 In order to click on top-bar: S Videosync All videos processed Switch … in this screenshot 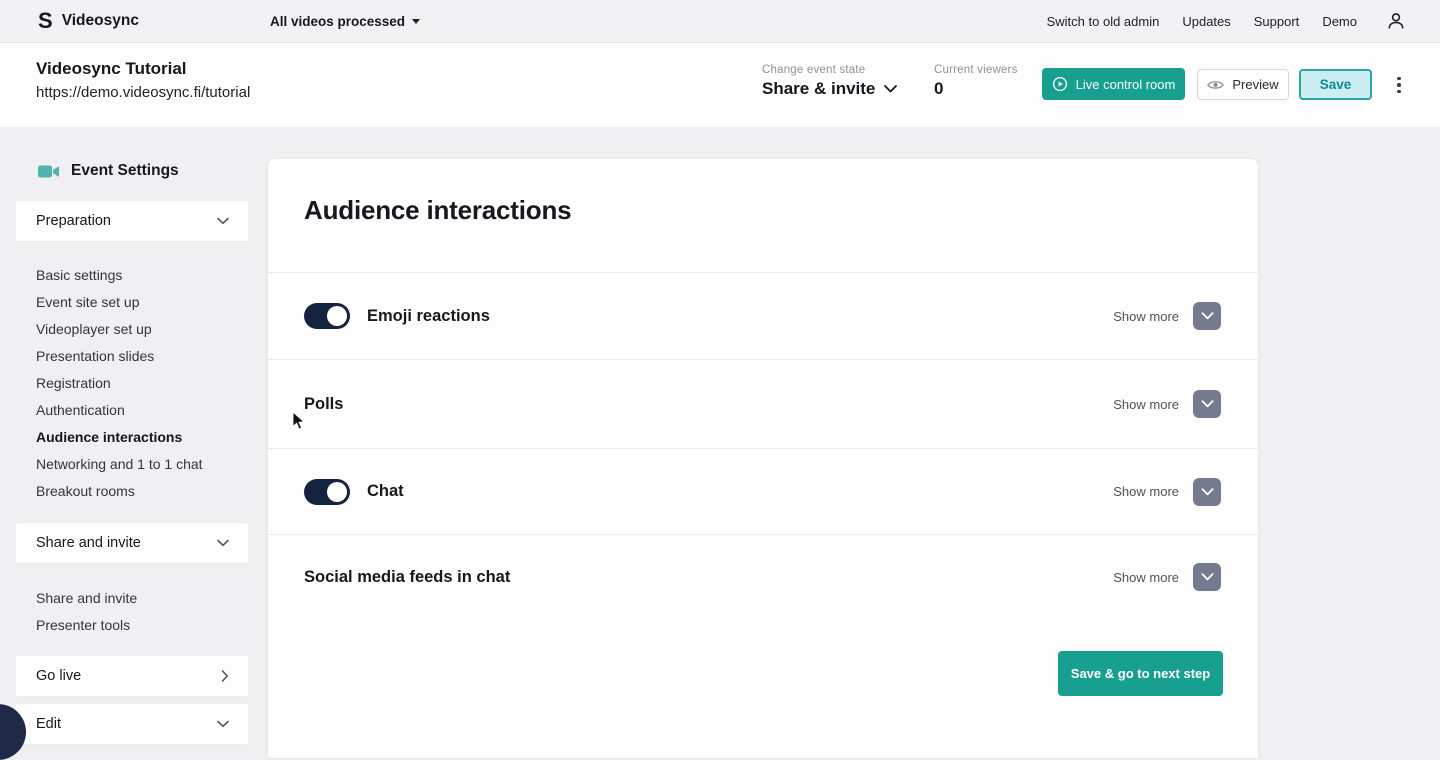, I will do `click(720, 21)`.